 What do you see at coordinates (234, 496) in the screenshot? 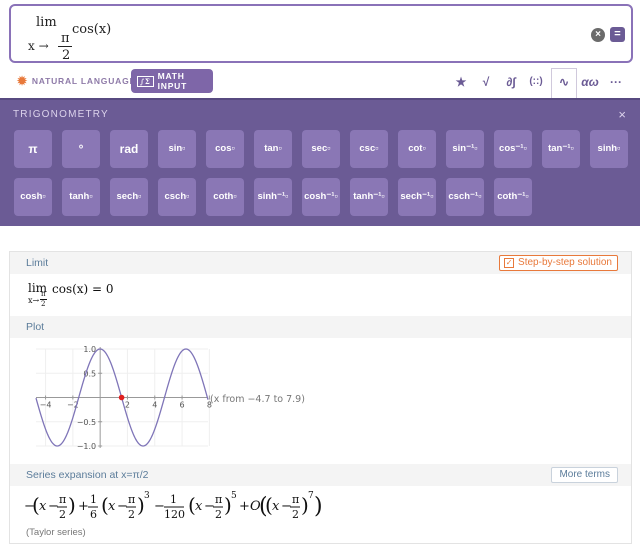
I see `series-exp5: 5` at bounding box center [234, 496].